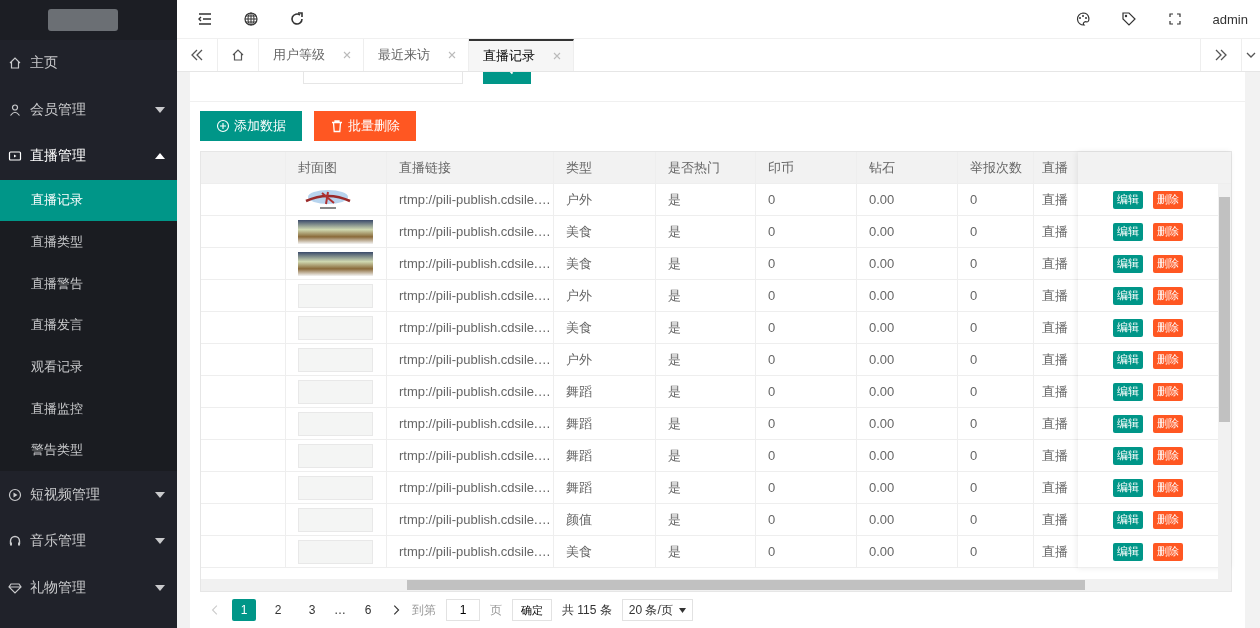 This screenshot has height=628, width=1260. Describe the element at coordinates (251, 126) in the screenshot. I see `add-data-button: 添加数据` at that location.